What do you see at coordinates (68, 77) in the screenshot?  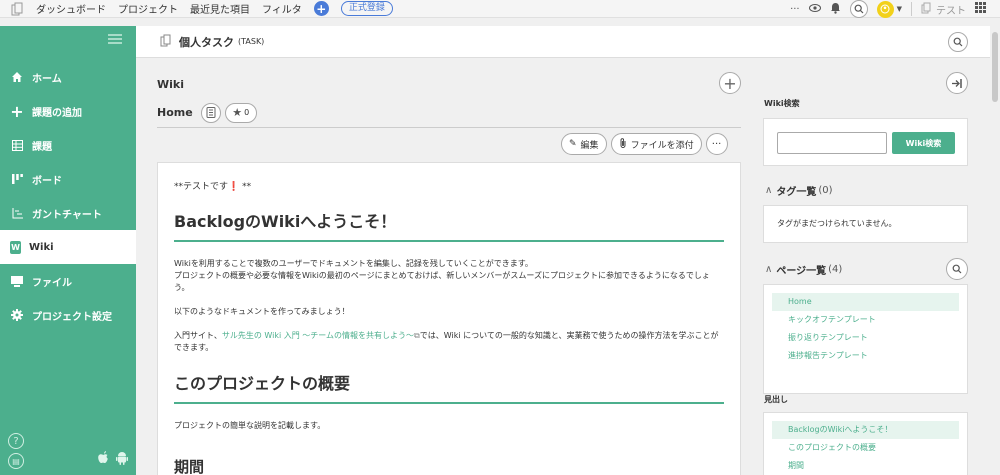 I see `sidebar-item-home: ホーム` at bounding box center [68, 77].